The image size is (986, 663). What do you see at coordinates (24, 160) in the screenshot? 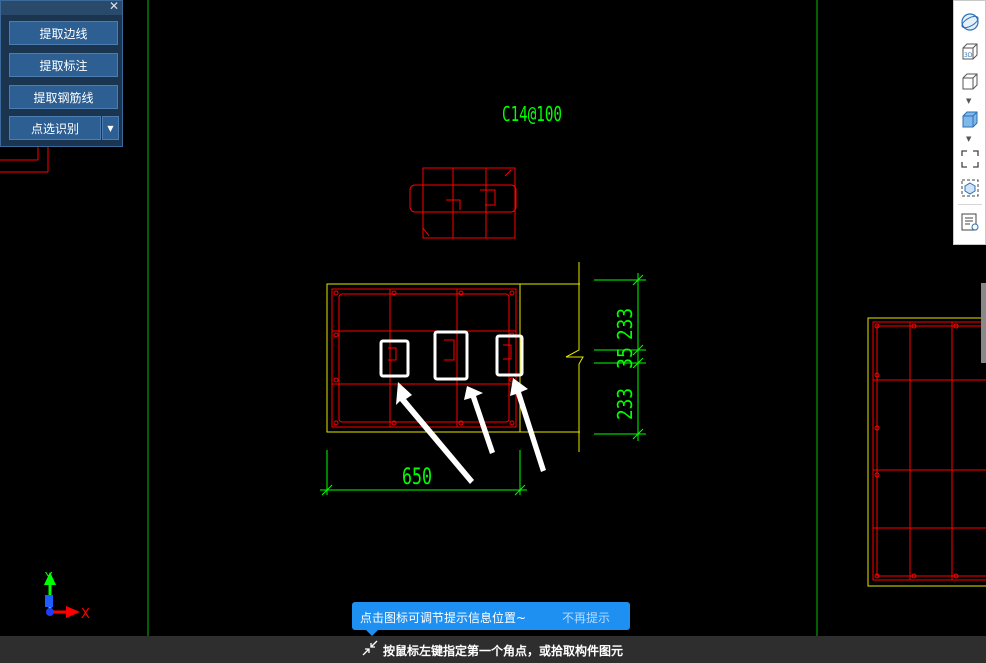
I see `partial-column-topleft` at bounding box center [24, 160].